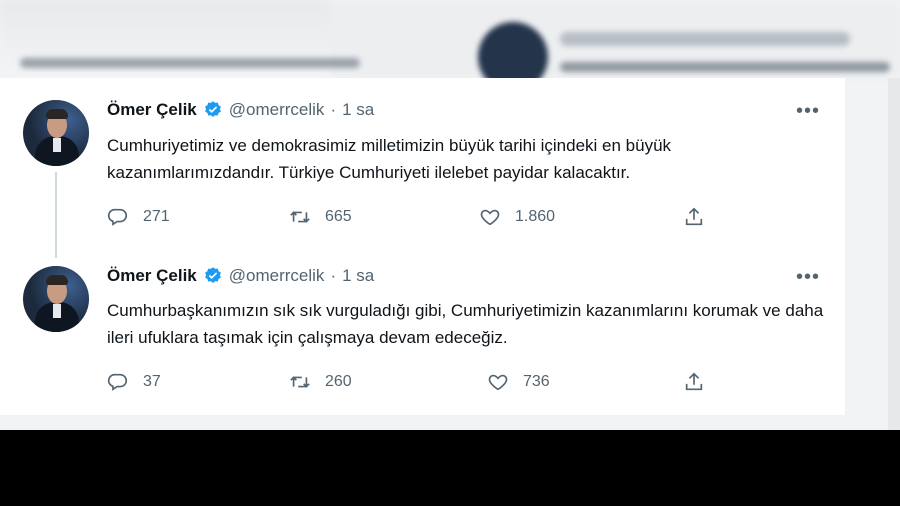 The height and width of the screenshot is (506, 900). What do you see at coordinates (407, 218) in the screenshot?
I see `tweet-actions: 271 665 1.860` at bounding box center [407, 218].